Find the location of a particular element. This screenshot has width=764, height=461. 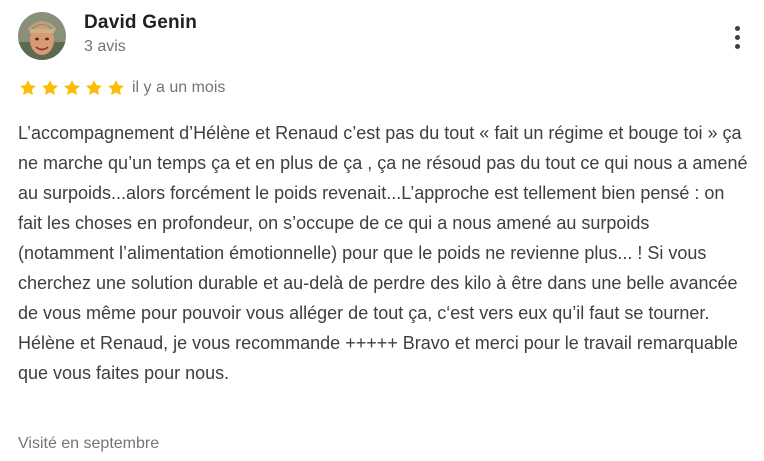

more-vert-icon is located at coordinates (737, 28).